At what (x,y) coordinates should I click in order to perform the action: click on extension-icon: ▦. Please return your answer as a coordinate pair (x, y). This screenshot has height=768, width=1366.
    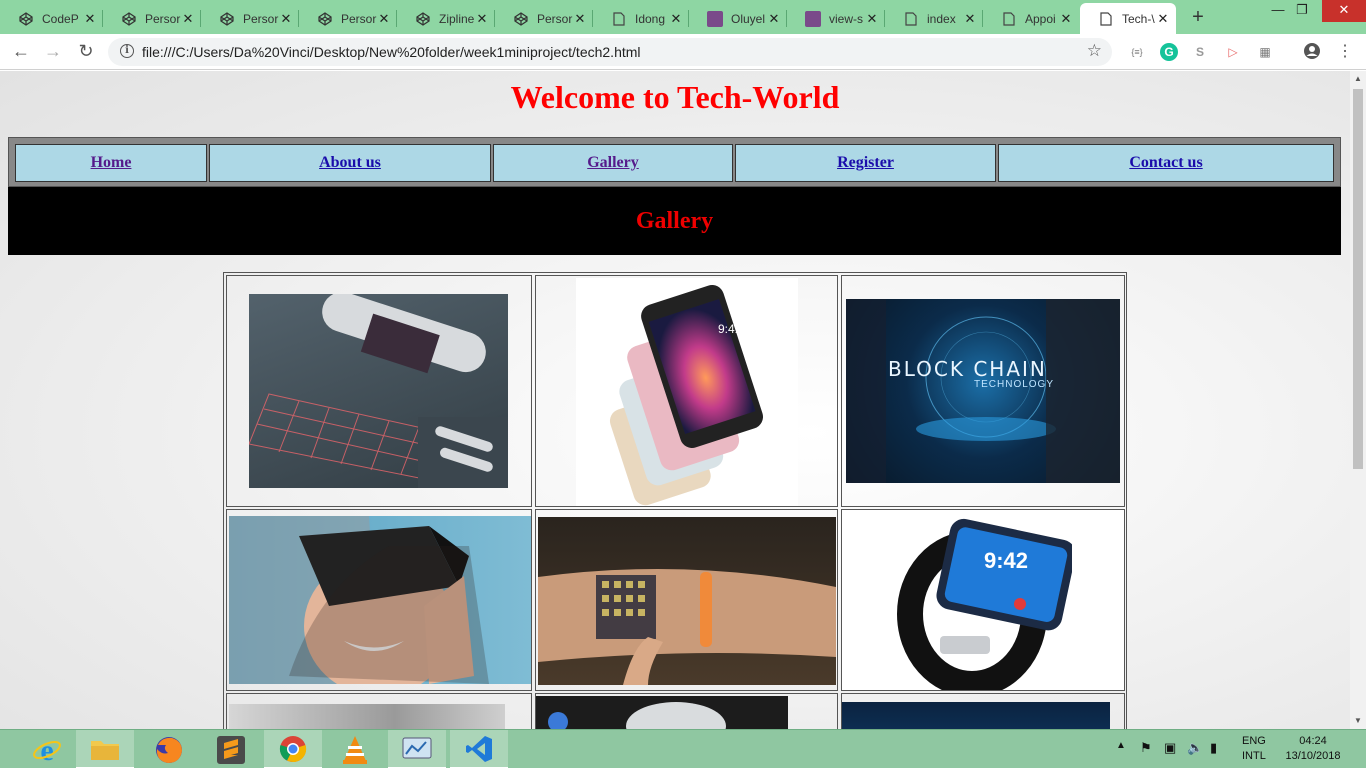
    Looking at the image, I should click on (1265, 52).